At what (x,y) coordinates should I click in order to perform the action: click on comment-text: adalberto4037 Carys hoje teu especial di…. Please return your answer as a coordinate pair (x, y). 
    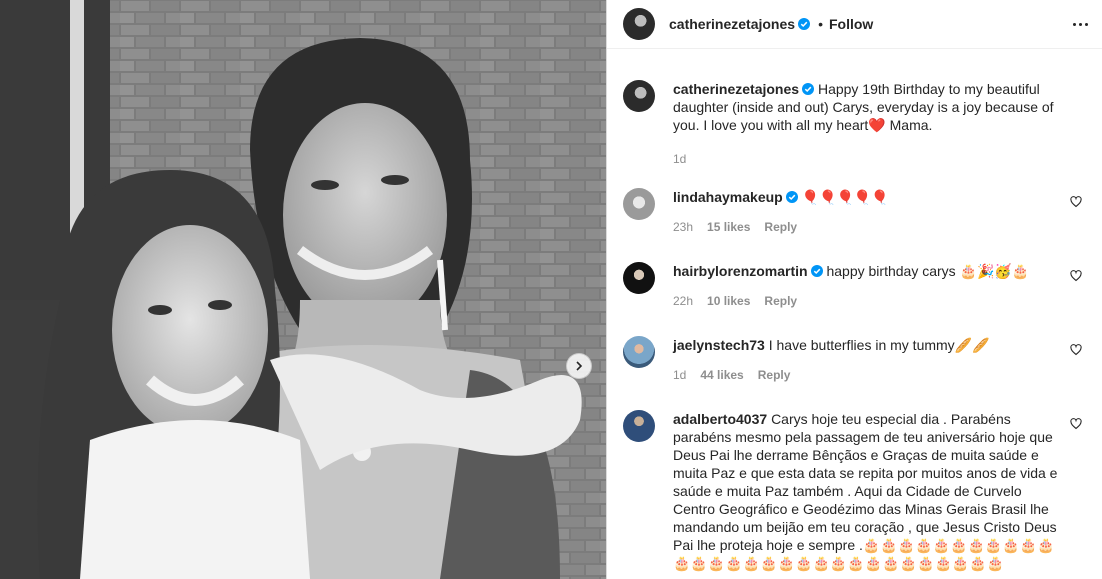
    Looking at the image, I should click on (867, 491).